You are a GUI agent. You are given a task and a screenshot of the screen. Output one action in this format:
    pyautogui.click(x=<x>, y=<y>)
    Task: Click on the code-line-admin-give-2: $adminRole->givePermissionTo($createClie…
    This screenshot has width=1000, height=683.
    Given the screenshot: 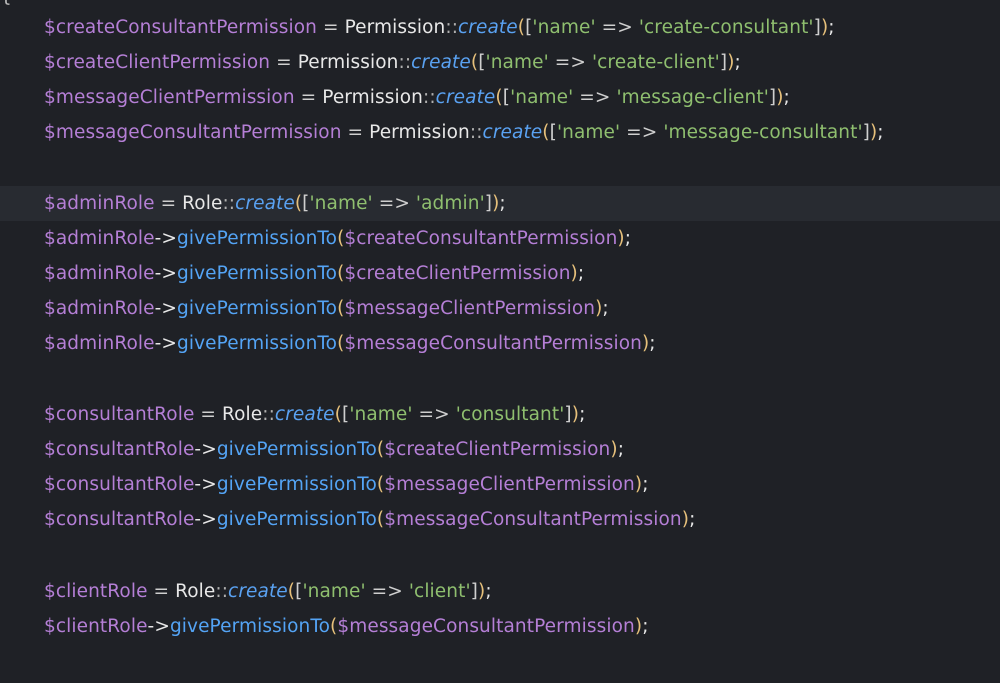 What is the action you would take?
    pyautogui.click(x=500, y=273)
    